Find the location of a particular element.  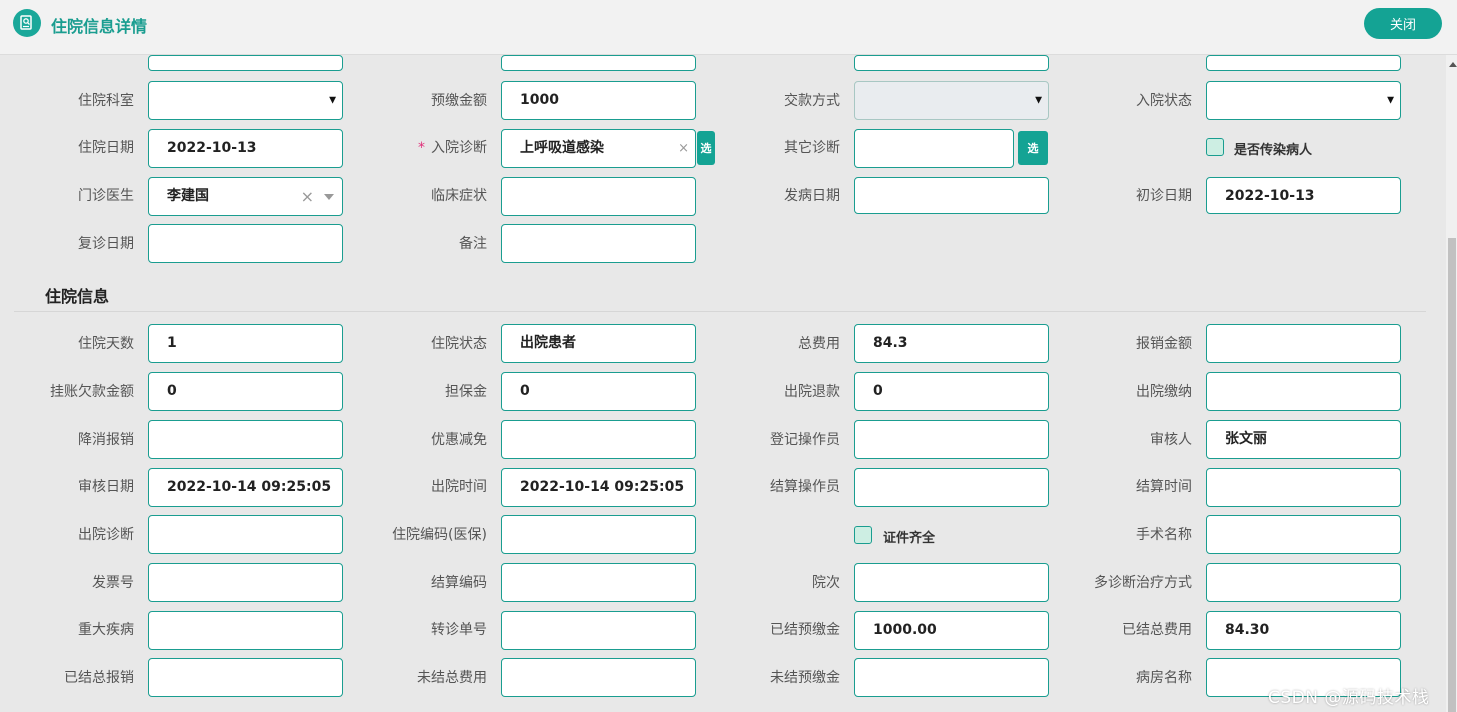

surgery-label: 手术名称 is located at coordinates (1164, 535).